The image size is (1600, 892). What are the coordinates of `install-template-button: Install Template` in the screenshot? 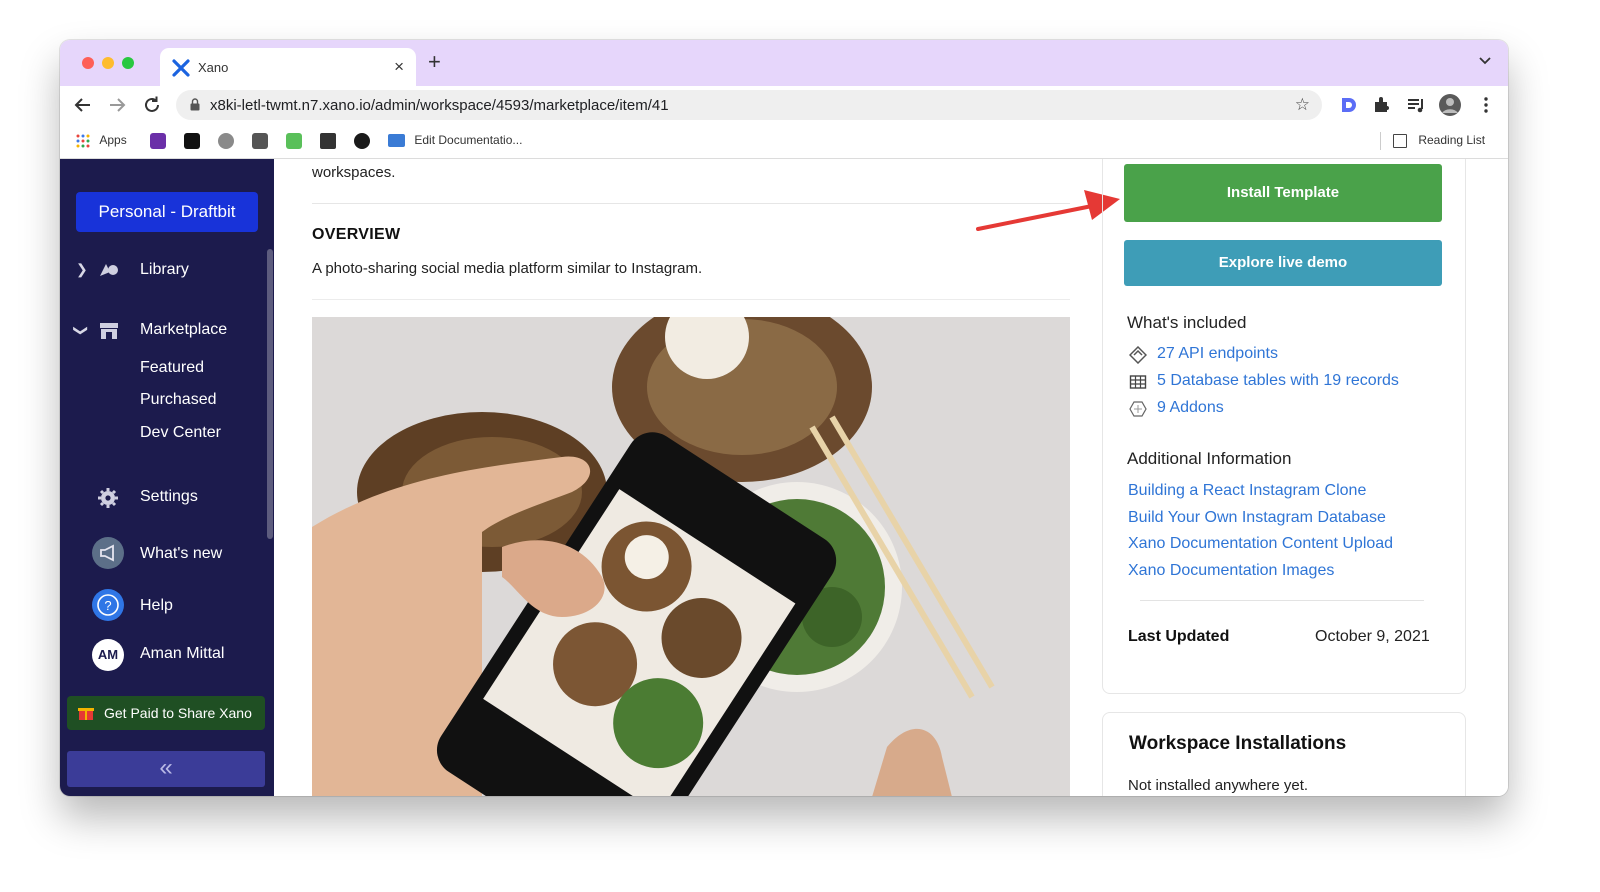 It's located at (1283, 193).